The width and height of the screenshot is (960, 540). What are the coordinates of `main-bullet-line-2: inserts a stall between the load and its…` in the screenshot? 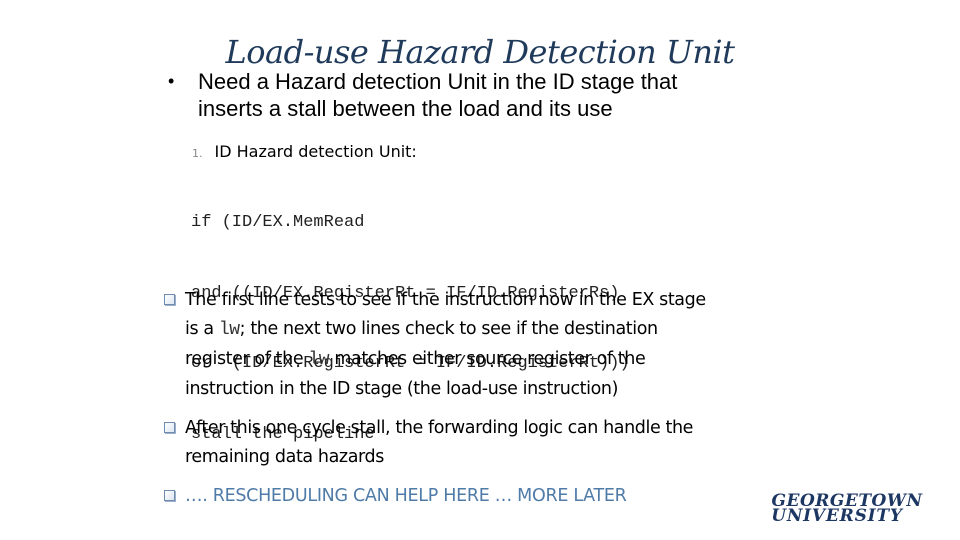 It's located at (405, 108).